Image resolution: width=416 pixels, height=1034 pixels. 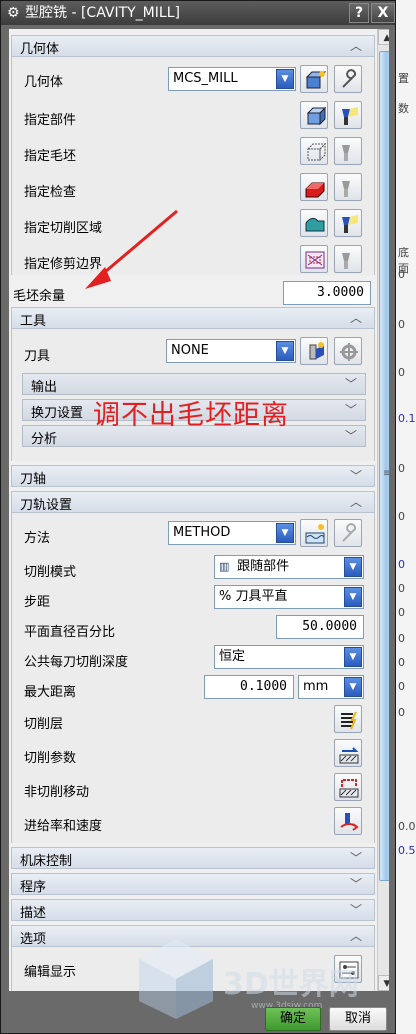 What do you see at coordinates (37, 356) in the screenshot?
I see `tool-label: 刀具` at bounding box center [37, 356].